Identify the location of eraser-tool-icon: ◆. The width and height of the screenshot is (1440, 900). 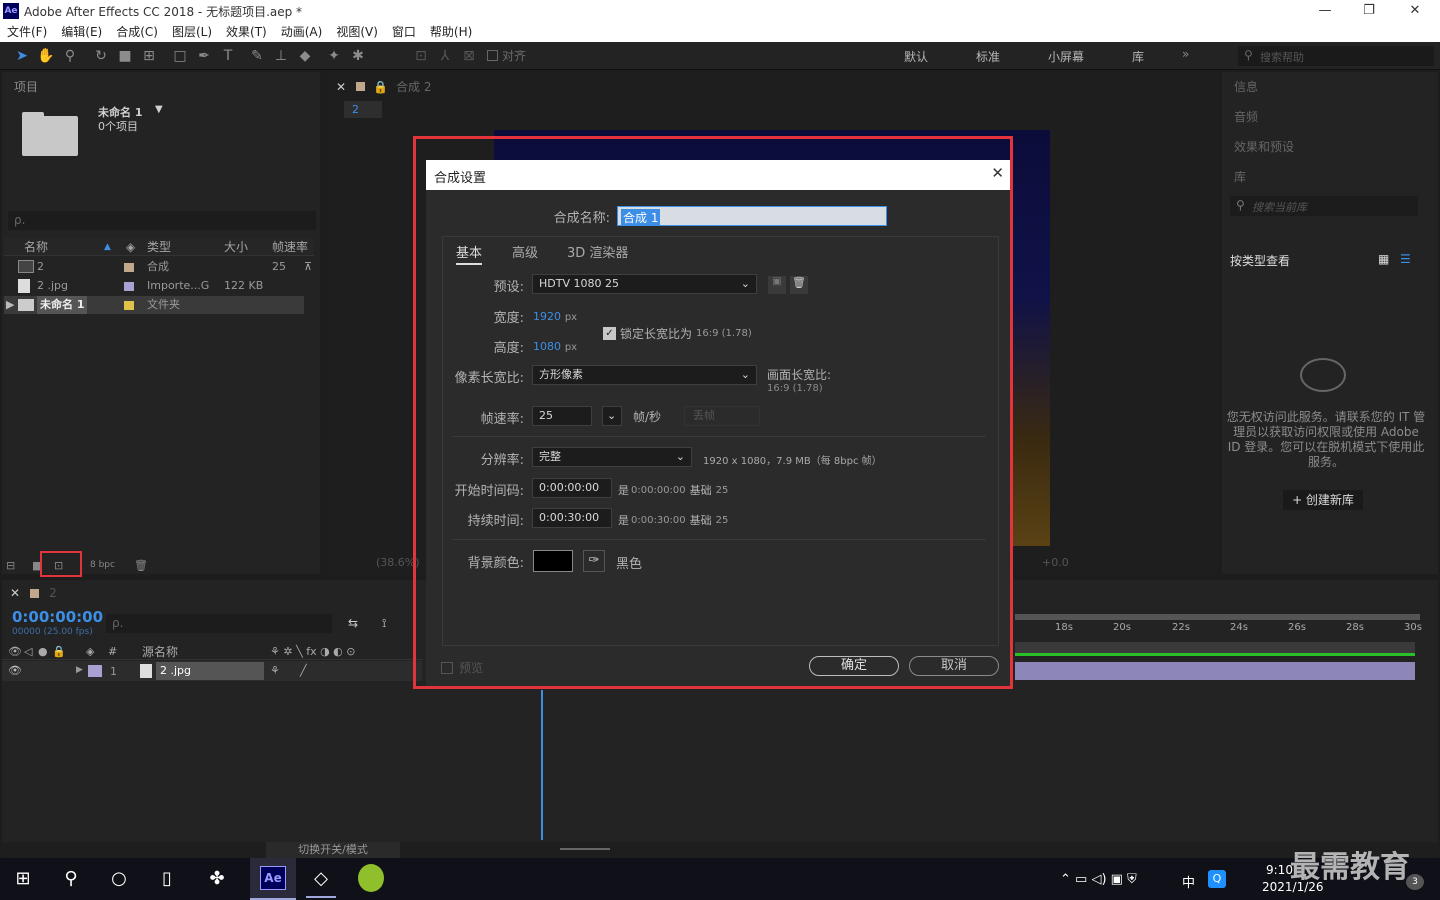
(305, 56).